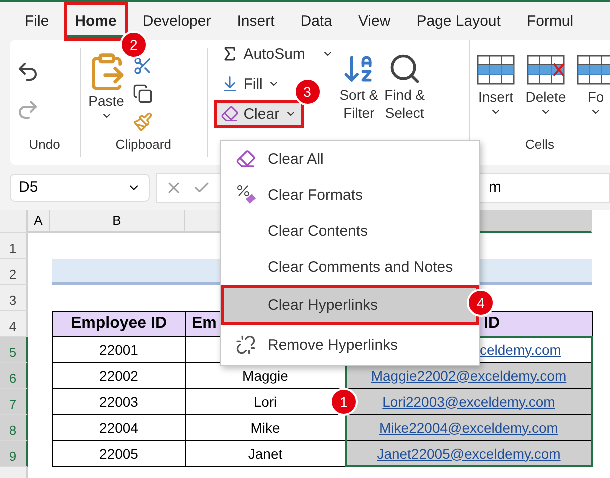 This screenshot has width=610, height=478. Describe the element at coordinates (550, 21) in the screenshot. I see `ribbon-tab: Formul` at that location.